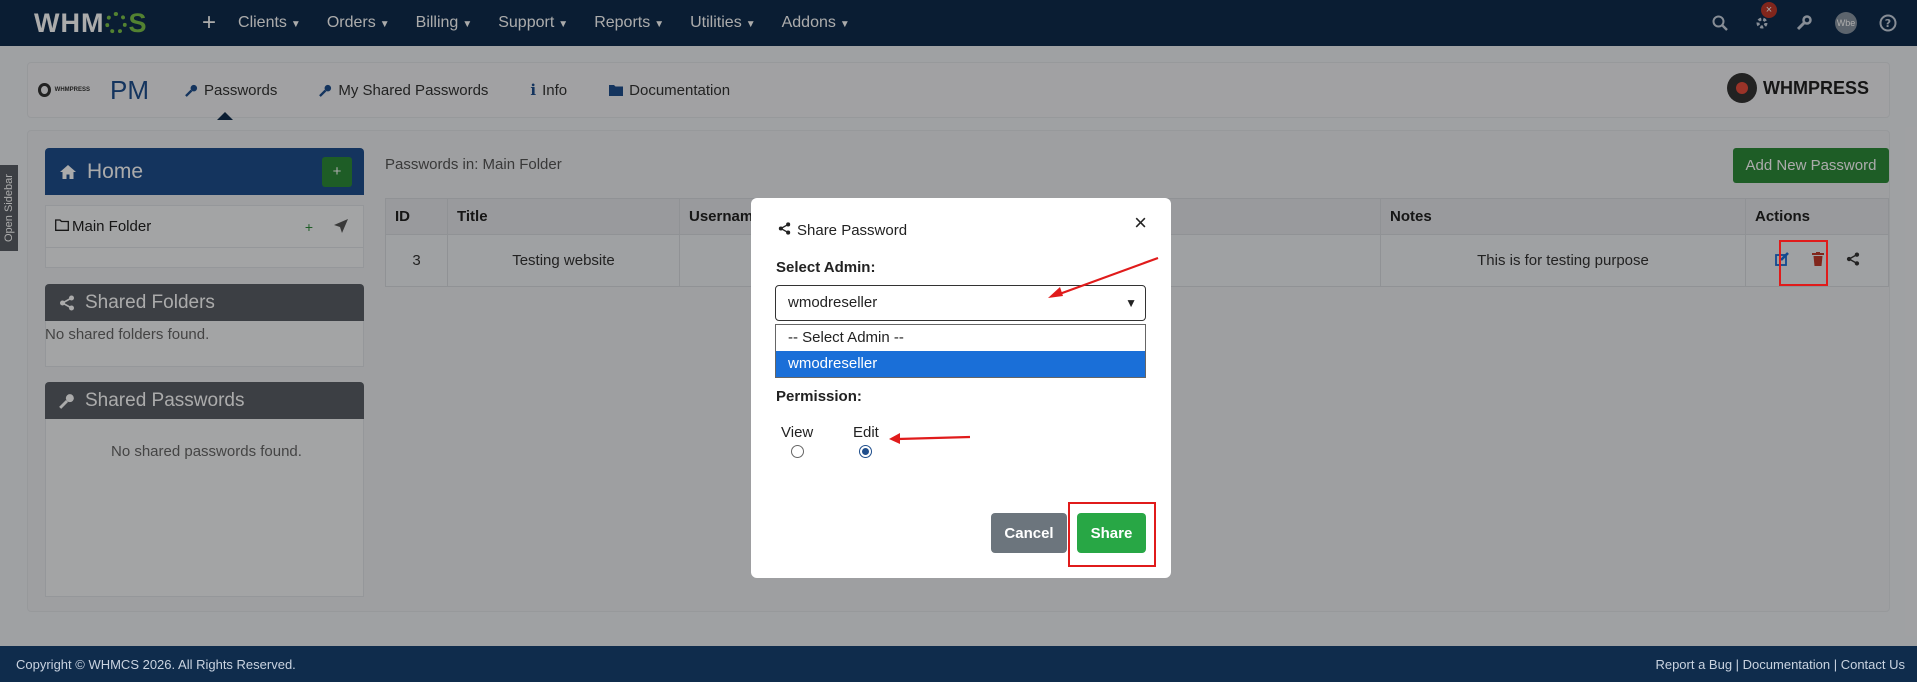  What do you see at coordinates (1029, 533) in the screenshot?
I see `cancel-button: Cancel` at bounding box center [1029, 533].